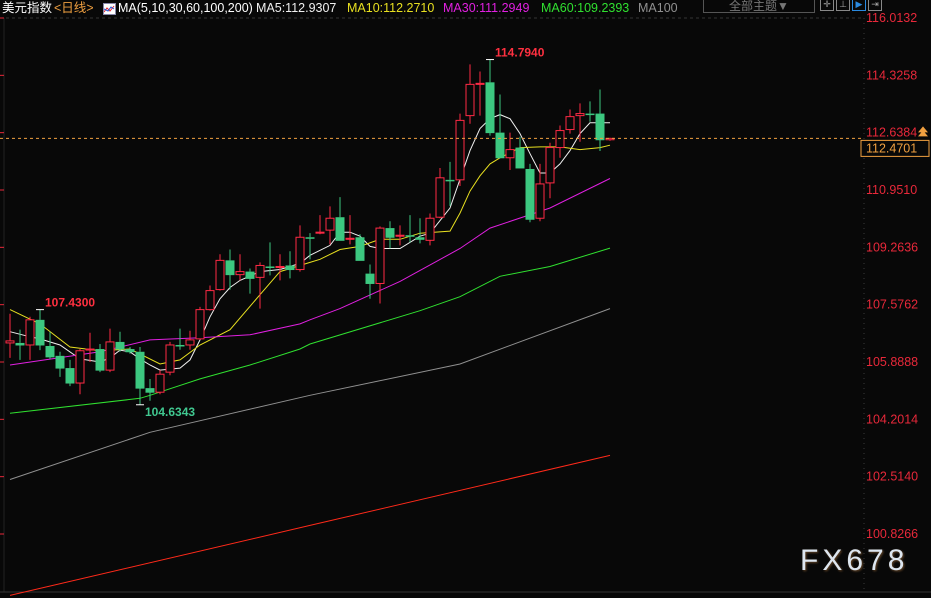 The height and width of the screenshot is (598, 931). Describe the element at coordinates (854, 560) in the screenshot. I see `watermark-logo: FX678` at that location.